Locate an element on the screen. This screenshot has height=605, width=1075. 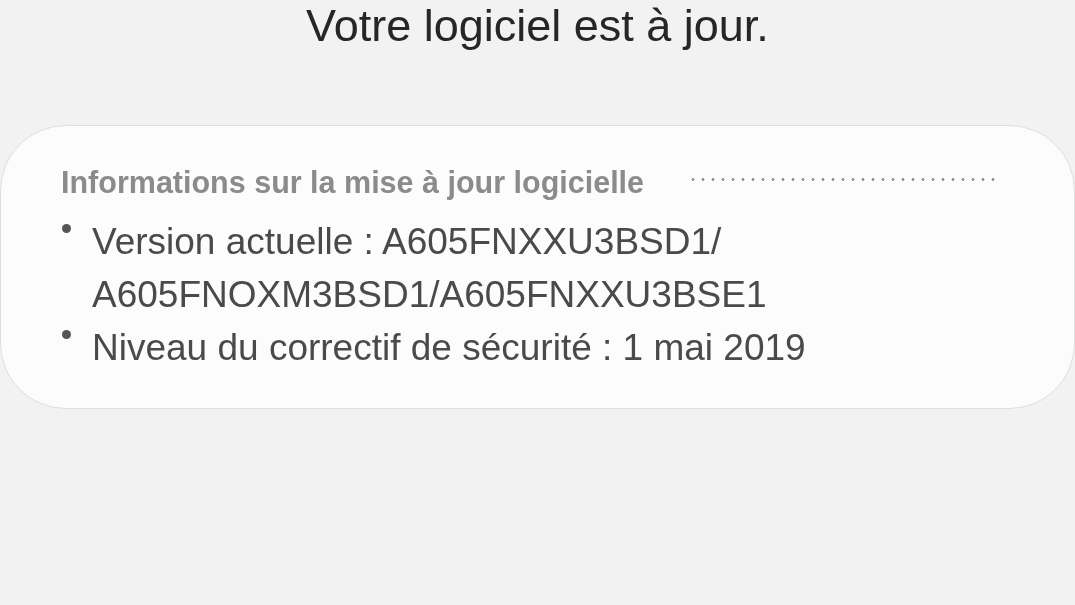
status-title: Votre logiciel est à jour. is located at coordinates (537, 26).